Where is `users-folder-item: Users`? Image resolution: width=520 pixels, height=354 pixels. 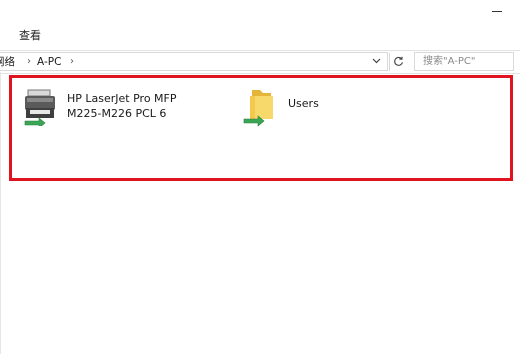 users-folder-item: Users is located at coordinates (312, 106).